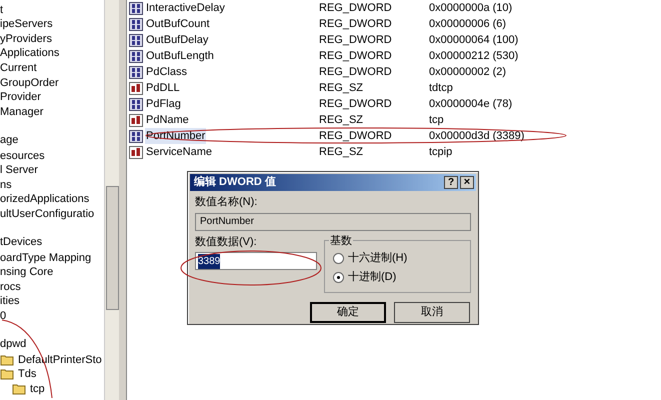 Image resolution: width=661 pixels, height=400 pixels. What do you see at coordinates (13, 344) in the screenshot?
I see `tree-item: dpwd` at bounding box center [13, 344].